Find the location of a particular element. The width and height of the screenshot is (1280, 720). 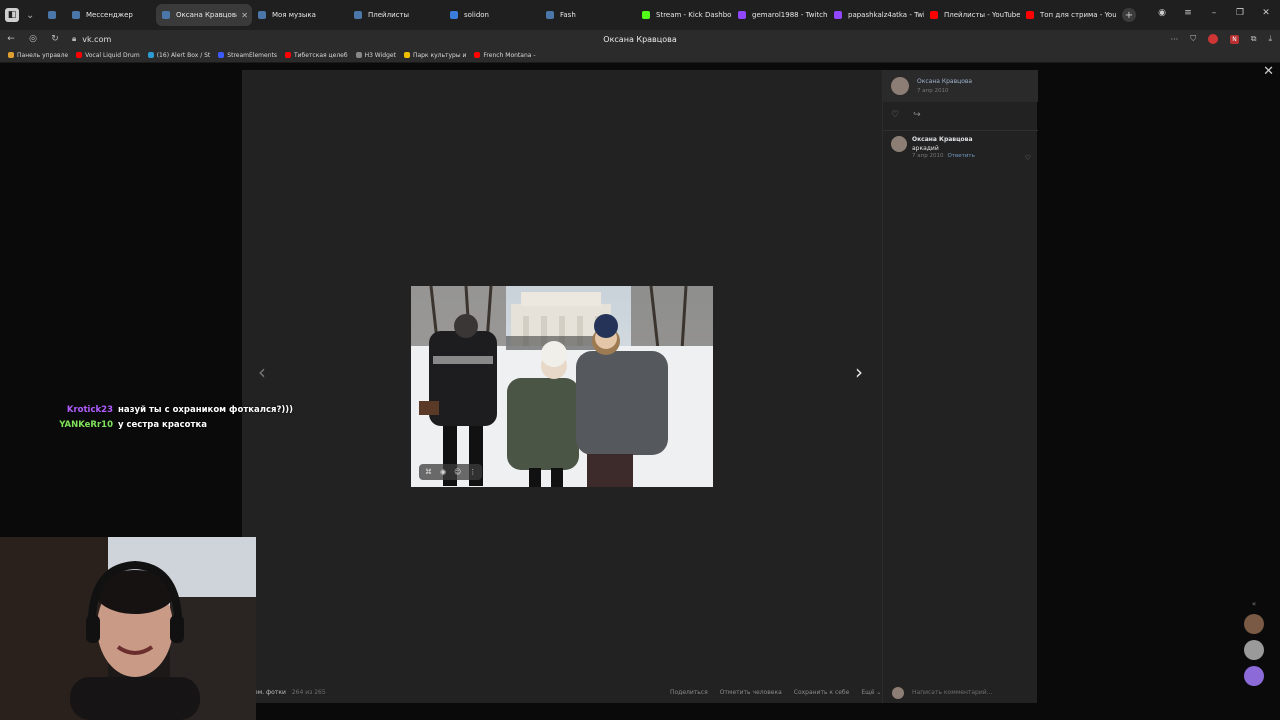

tab-title: Моя музыка is located at coordinates (294, 15).